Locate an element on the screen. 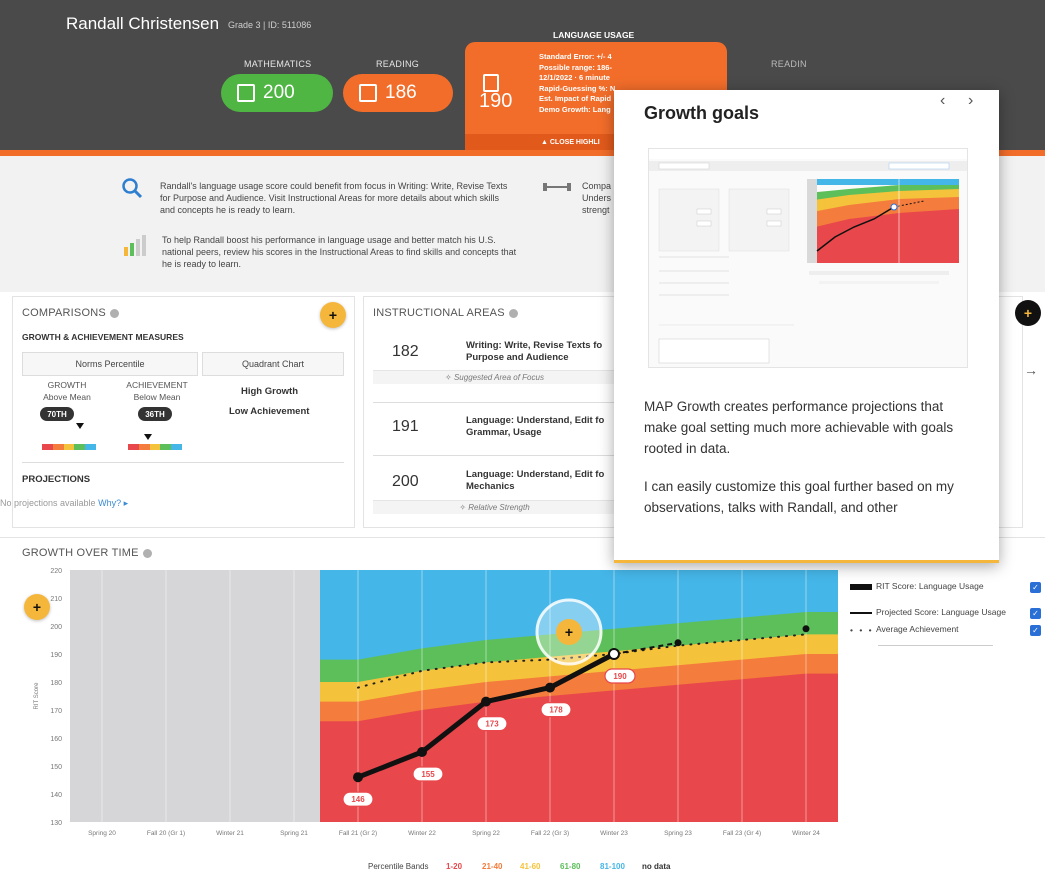 The height and width of the screenshot is (889, 1045). x-tick-label: Winter 22 is located at coordinates (422, 833).